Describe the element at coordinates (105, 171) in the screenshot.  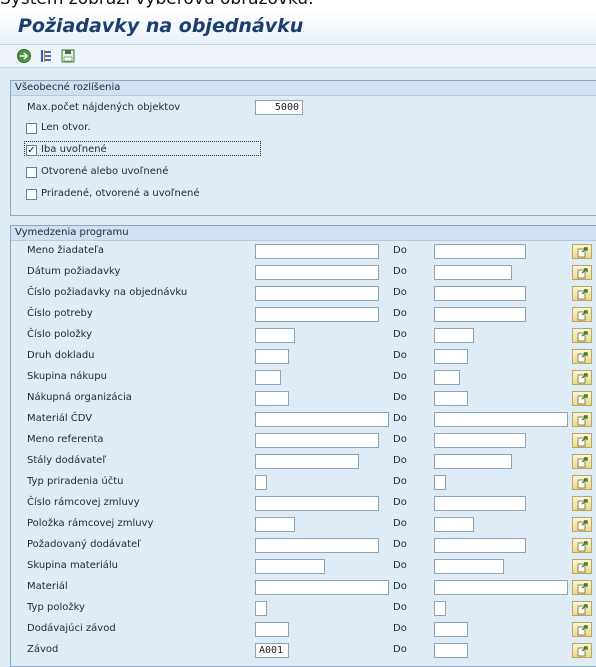
I see `option-label-open-or-released: Otvorené alebo uvoľnené` at that location.